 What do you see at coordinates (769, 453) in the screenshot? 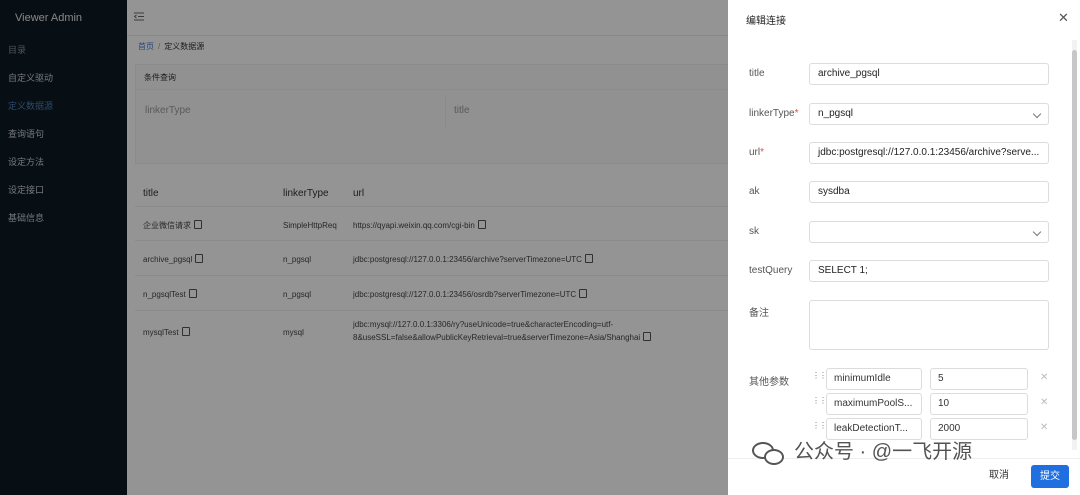
I see `wechat-logo-icon` at bounding box center [769, 453].